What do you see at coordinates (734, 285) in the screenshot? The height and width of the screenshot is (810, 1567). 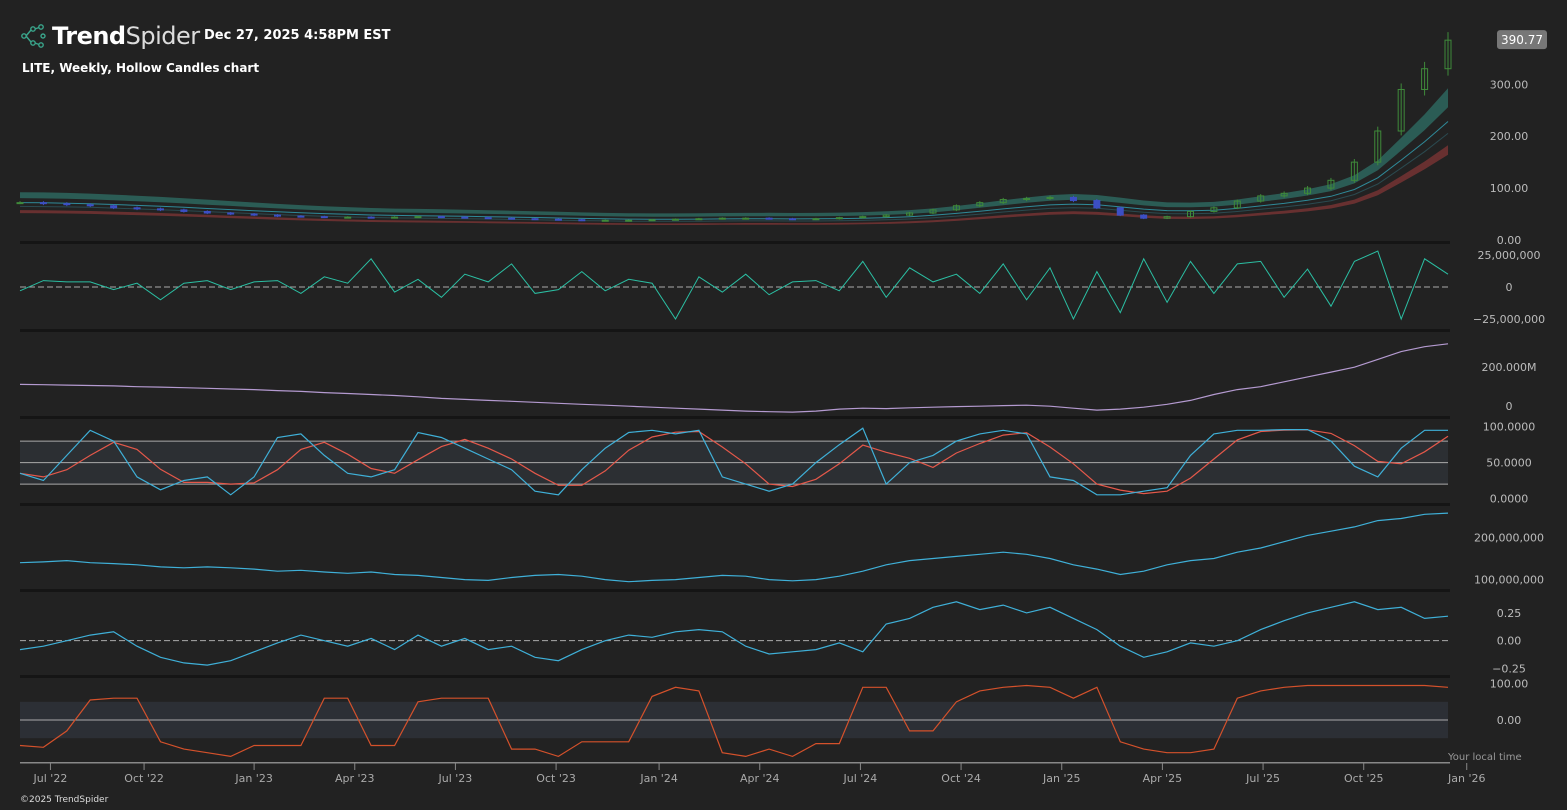 I see `volume-oscillator-line` at bounding box center [734, 285].